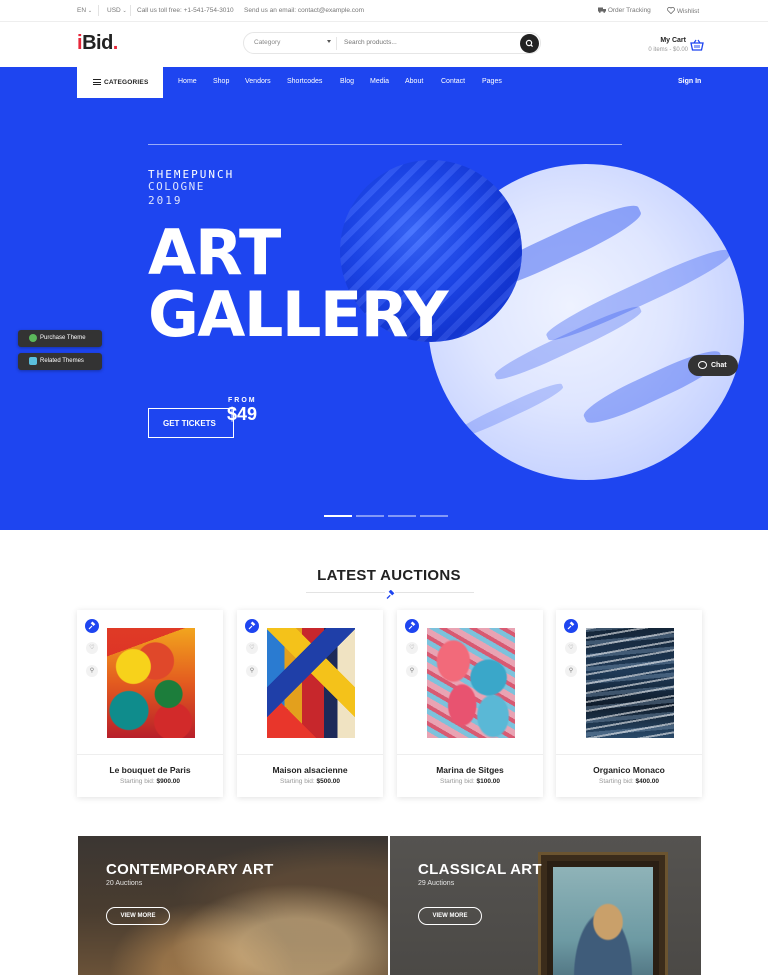 This screenshot has width=768, height=975. Describe the element at coordinates (429, 42) in the screenshot. I see `search-input` at that location.